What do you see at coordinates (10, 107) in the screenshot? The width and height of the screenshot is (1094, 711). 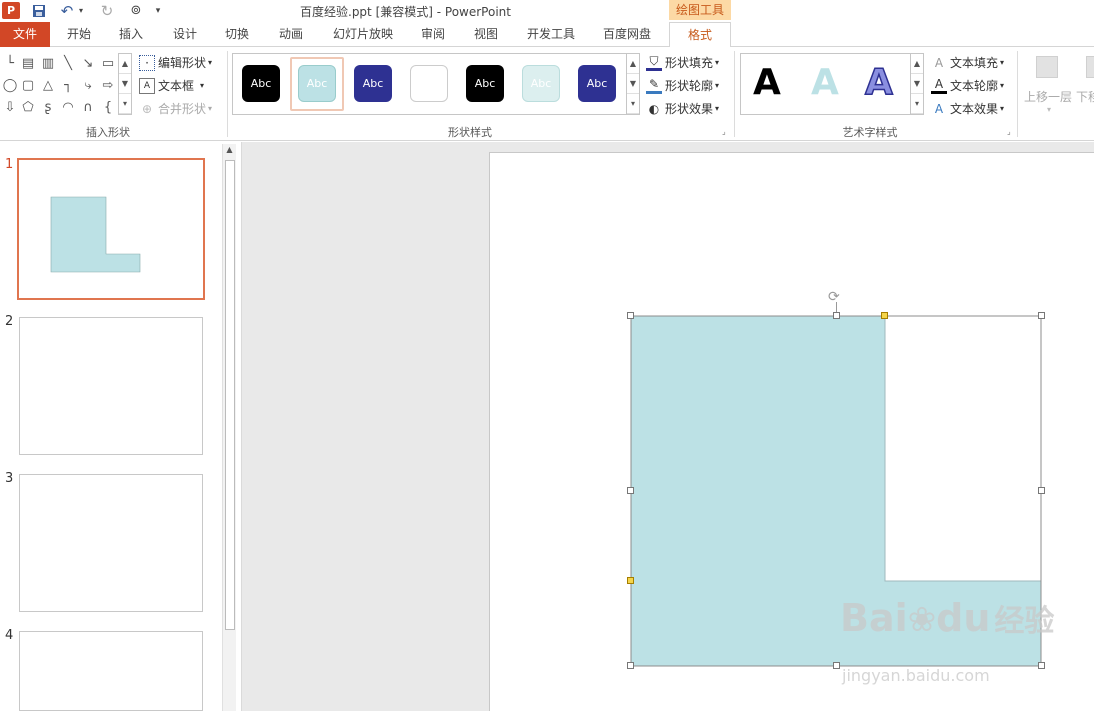 I see `down-arrow-icon: ⇩` at bounding box center [10, 107].